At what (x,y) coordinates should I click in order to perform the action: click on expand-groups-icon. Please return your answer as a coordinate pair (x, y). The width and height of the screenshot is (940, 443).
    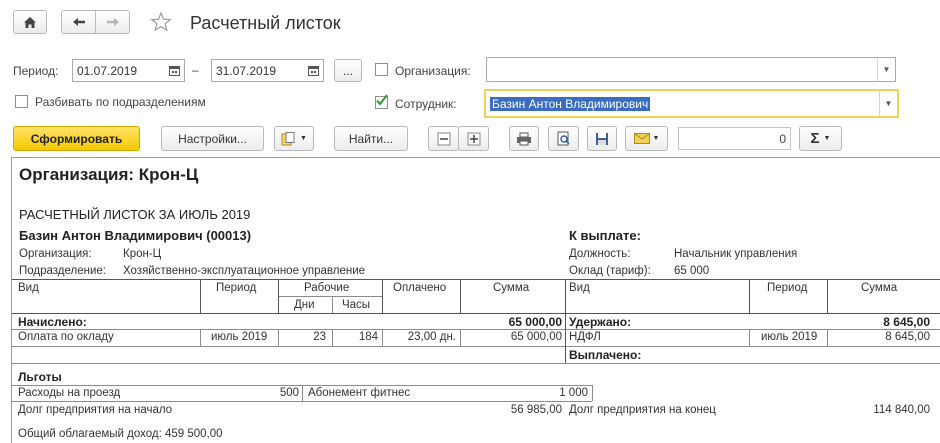
    Looking at the image, I should click on (473, 138).